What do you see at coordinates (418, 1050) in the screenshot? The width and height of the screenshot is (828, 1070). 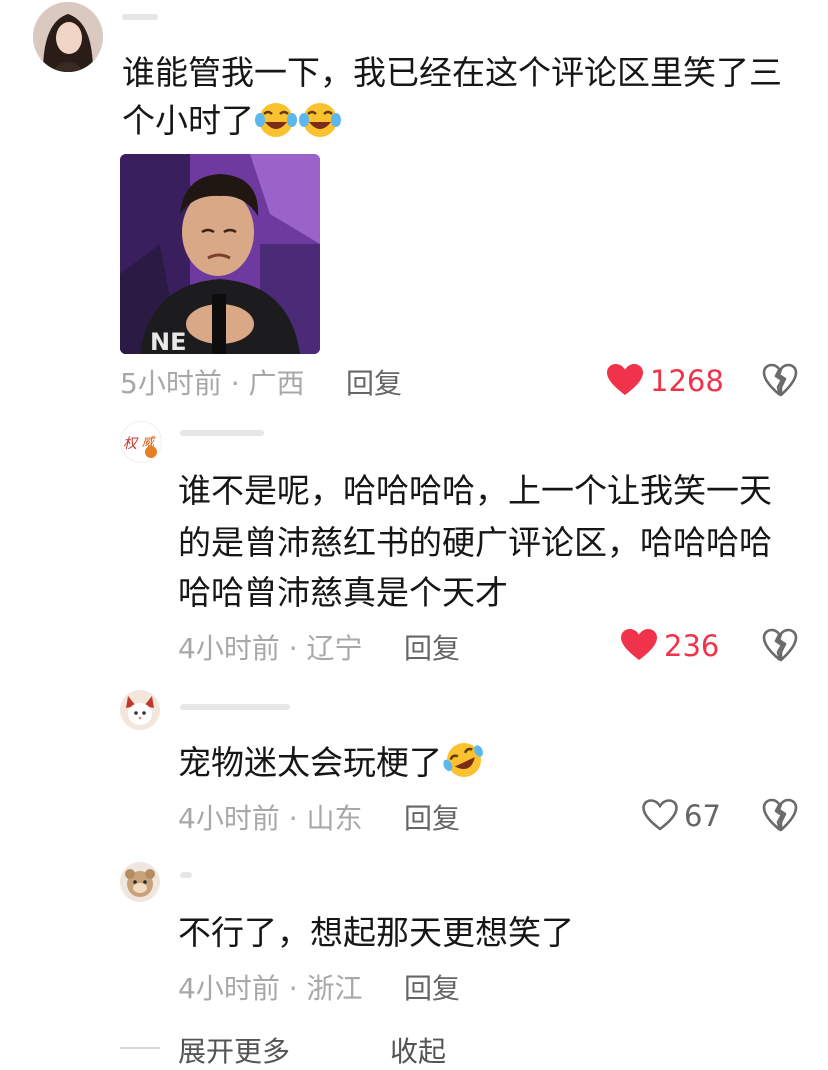 I see `collapse-button: 收起` at bounding box center [418, 1050].